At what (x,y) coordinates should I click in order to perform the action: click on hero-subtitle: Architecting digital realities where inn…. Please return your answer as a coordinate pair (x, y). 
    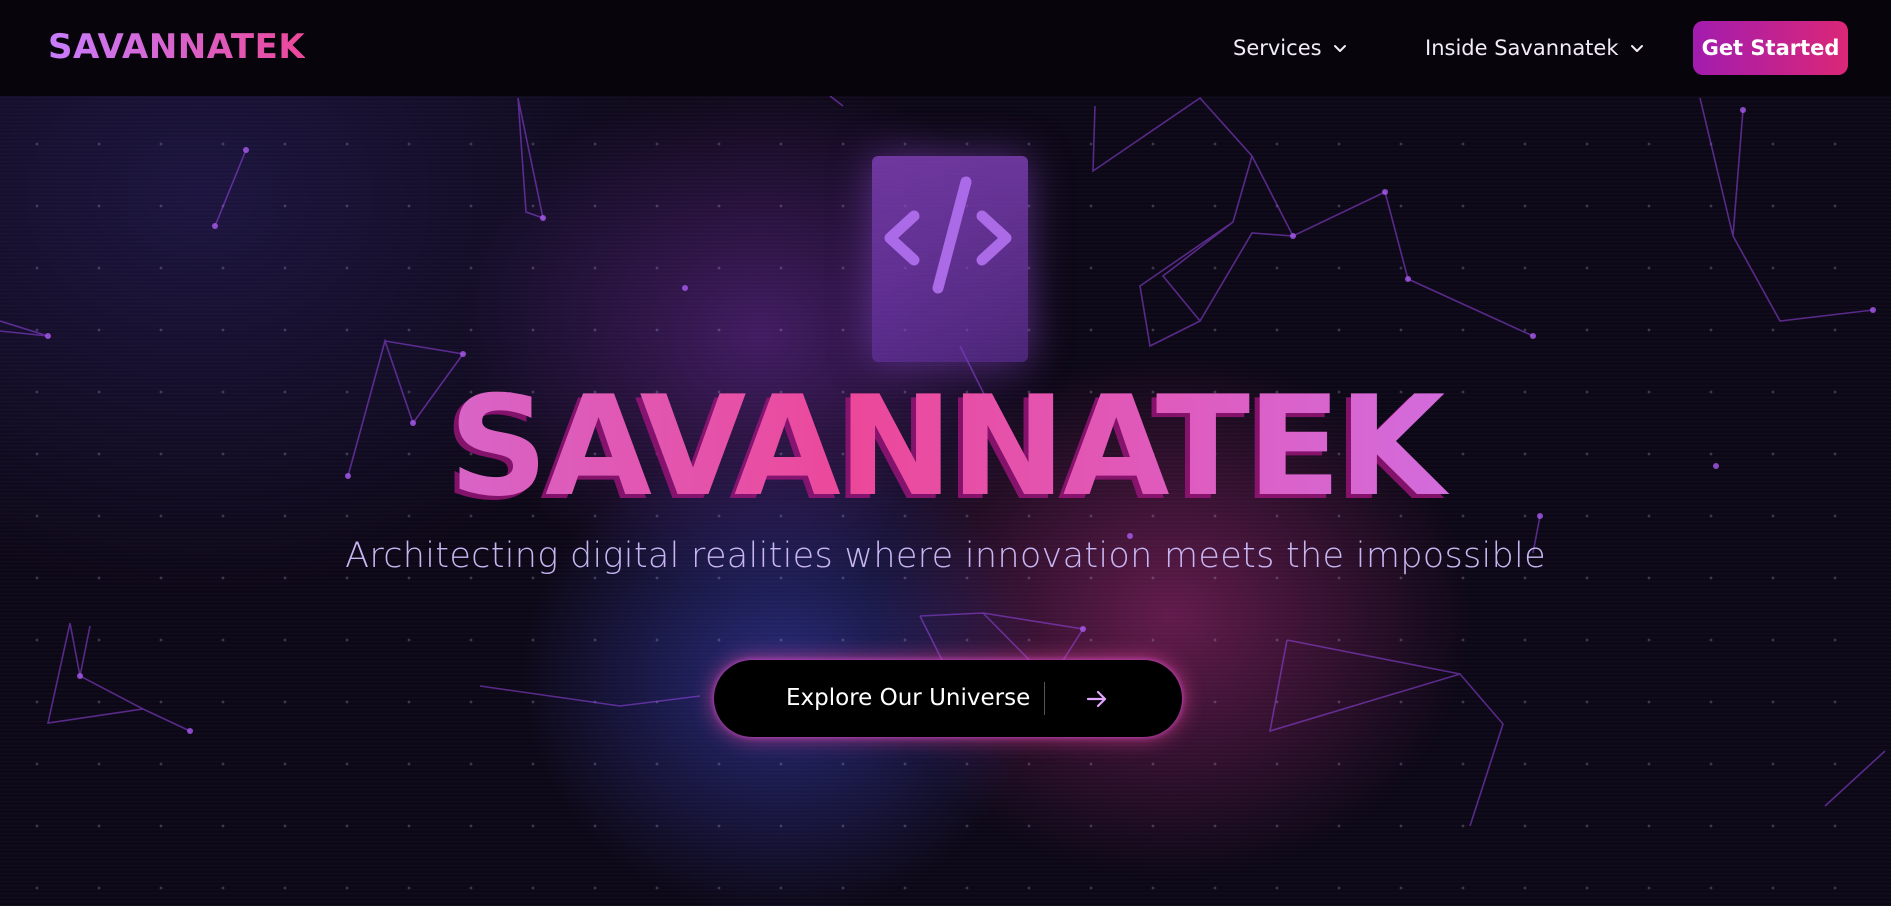
    Looking at the image, I should click on (945, 556).